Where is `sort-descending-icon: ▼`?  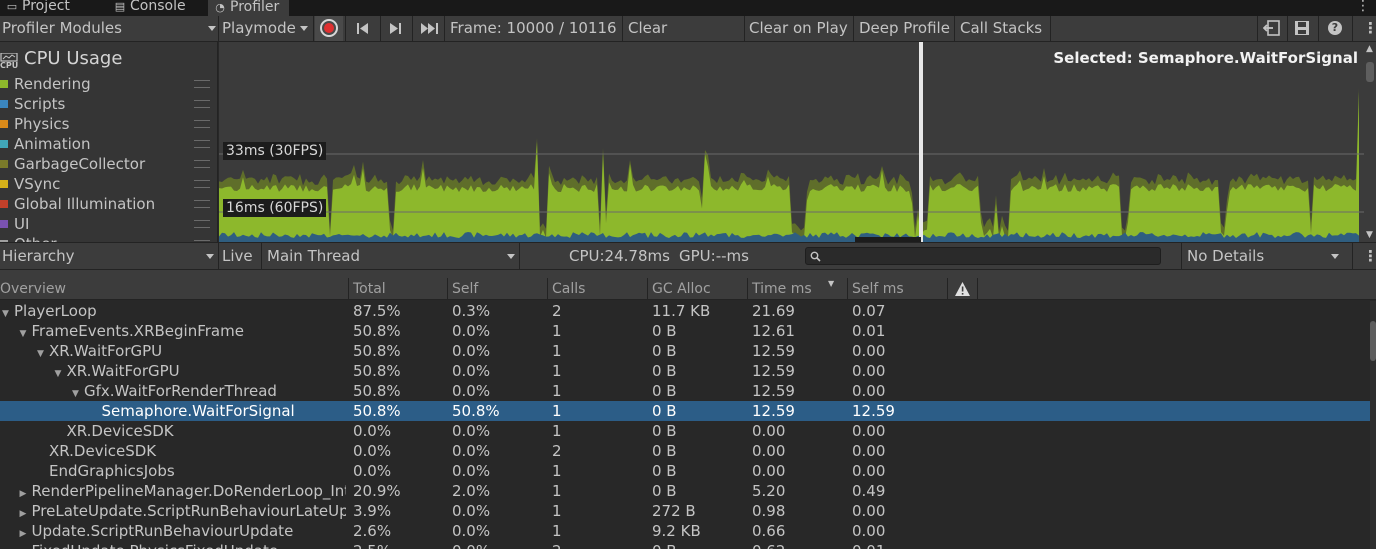
sort-descending-icon: ▼ is located at coordinates (831, 283).